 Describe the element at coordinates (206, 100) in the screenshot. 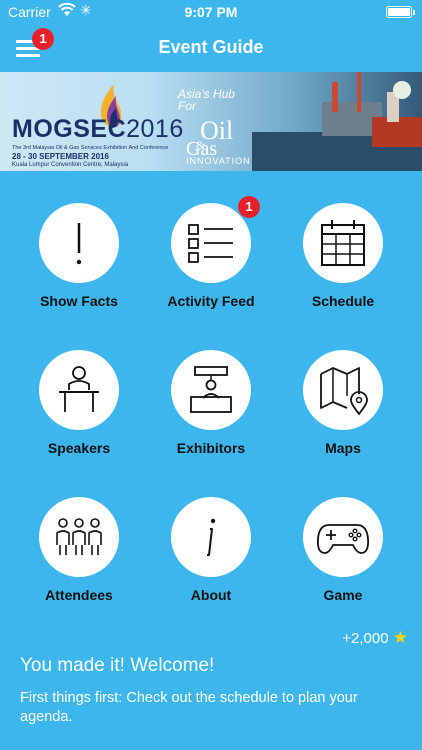

I see `banner-hub: Asia's Hub For` at that location.